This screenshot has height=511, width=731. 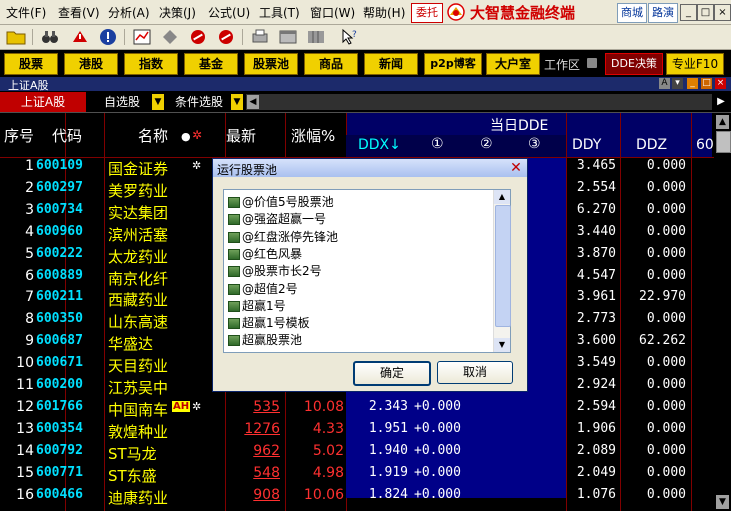 I want to click on dde-decision-button: DDE决策, so click(x=634, y=64).